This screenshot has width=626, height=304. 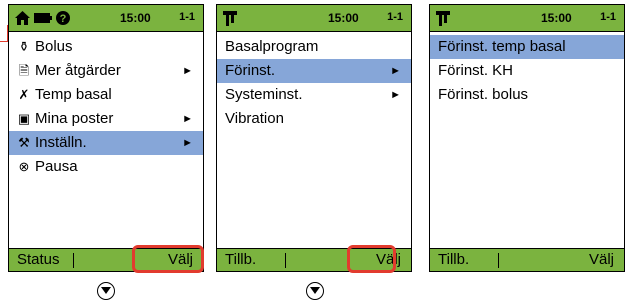 I want to click on menu-item-basalprogram: Basalprogram, so click(x=314, y=47).